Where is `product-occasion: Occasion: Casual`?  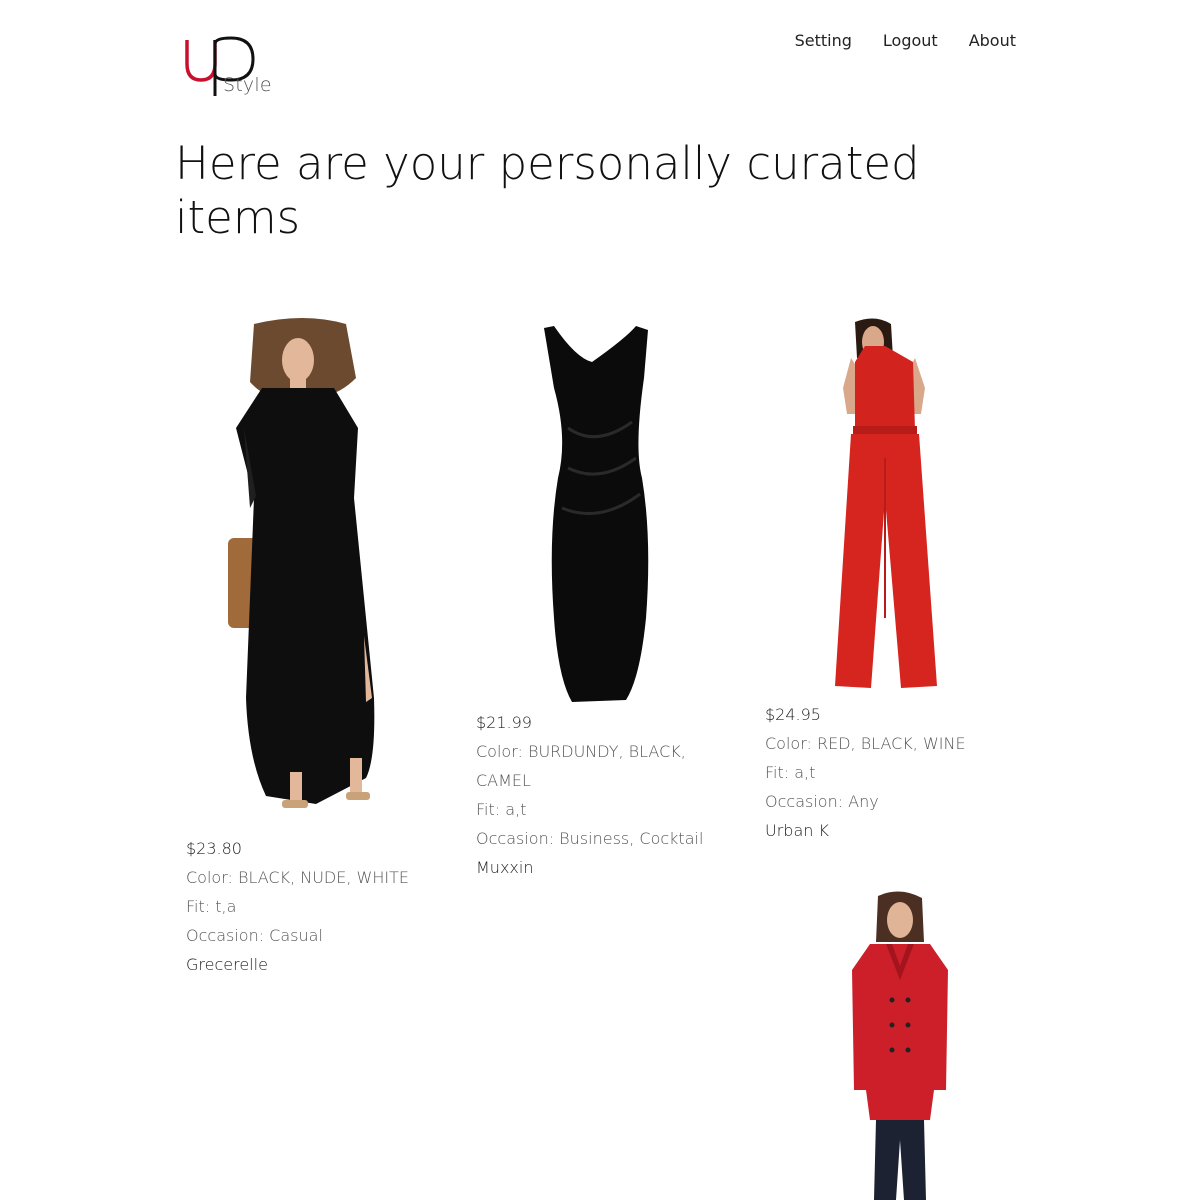
product-occasion: Occasion: Casual is located at coordinates (254, 935).